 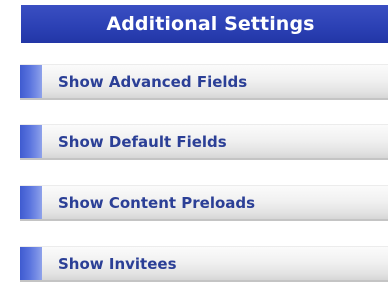 I want to click on item-label: Show Invitees, so click(x=117, y=263).